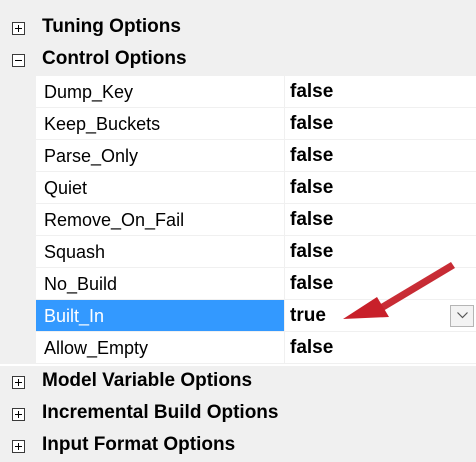  Describe the element at coordinates (66, 188) in the screenshot. I see `property-name: Quiet` at that location.